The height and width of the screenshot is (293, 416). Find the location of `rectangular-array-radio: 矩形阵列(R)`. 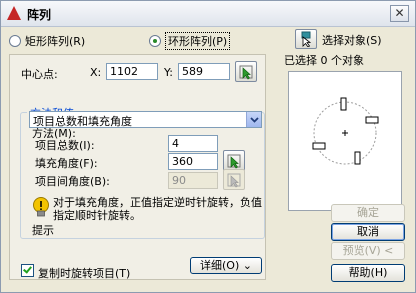

rectangular-array-radio: 矩形阵列(R) is located at coordinates (47, 41).